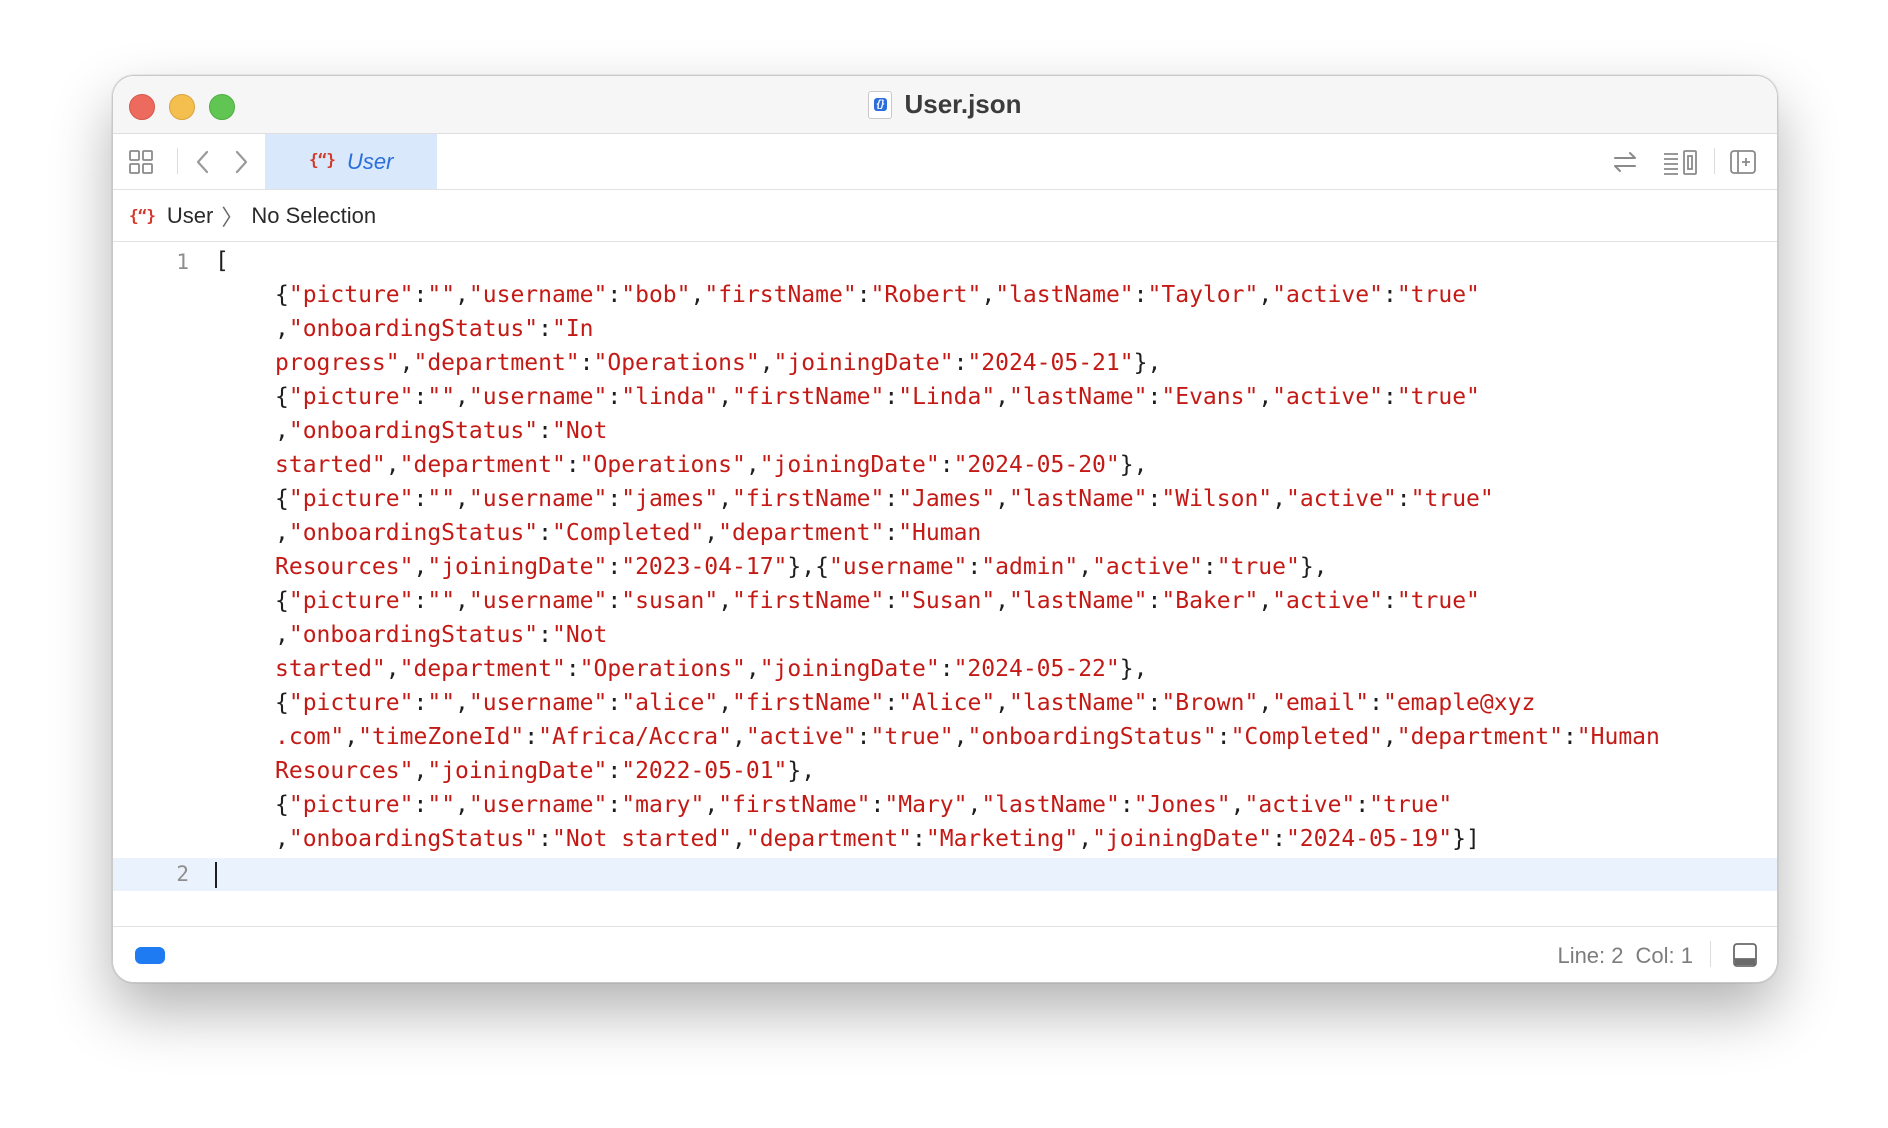  What do you see at coordinates (1745, 957) in the screenshot?
I see `toggle-panel-icon` at bounding box center [1745, 957].